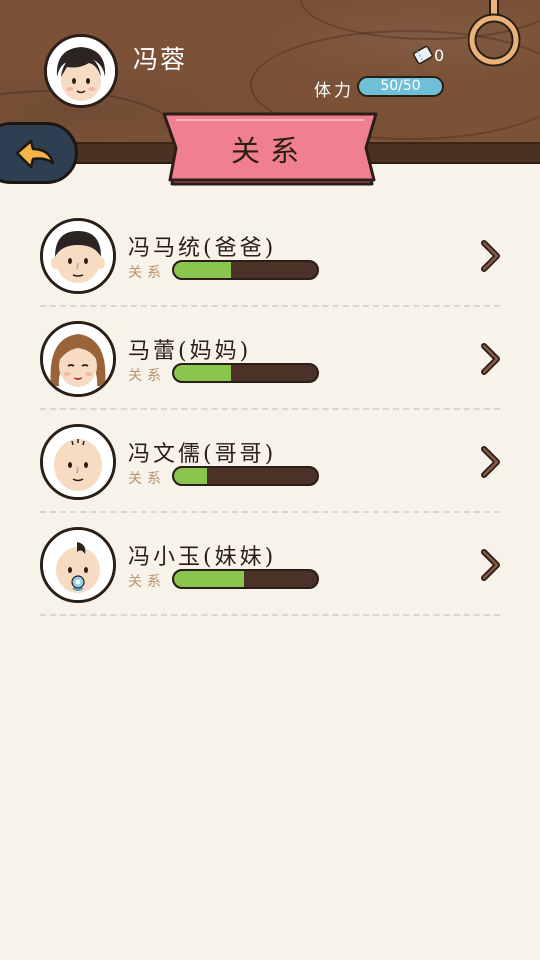  What do you see at coordinates (334, 91) in the screenshot?
I see `stamina-label: 体力` at bounding box center [334, 91].